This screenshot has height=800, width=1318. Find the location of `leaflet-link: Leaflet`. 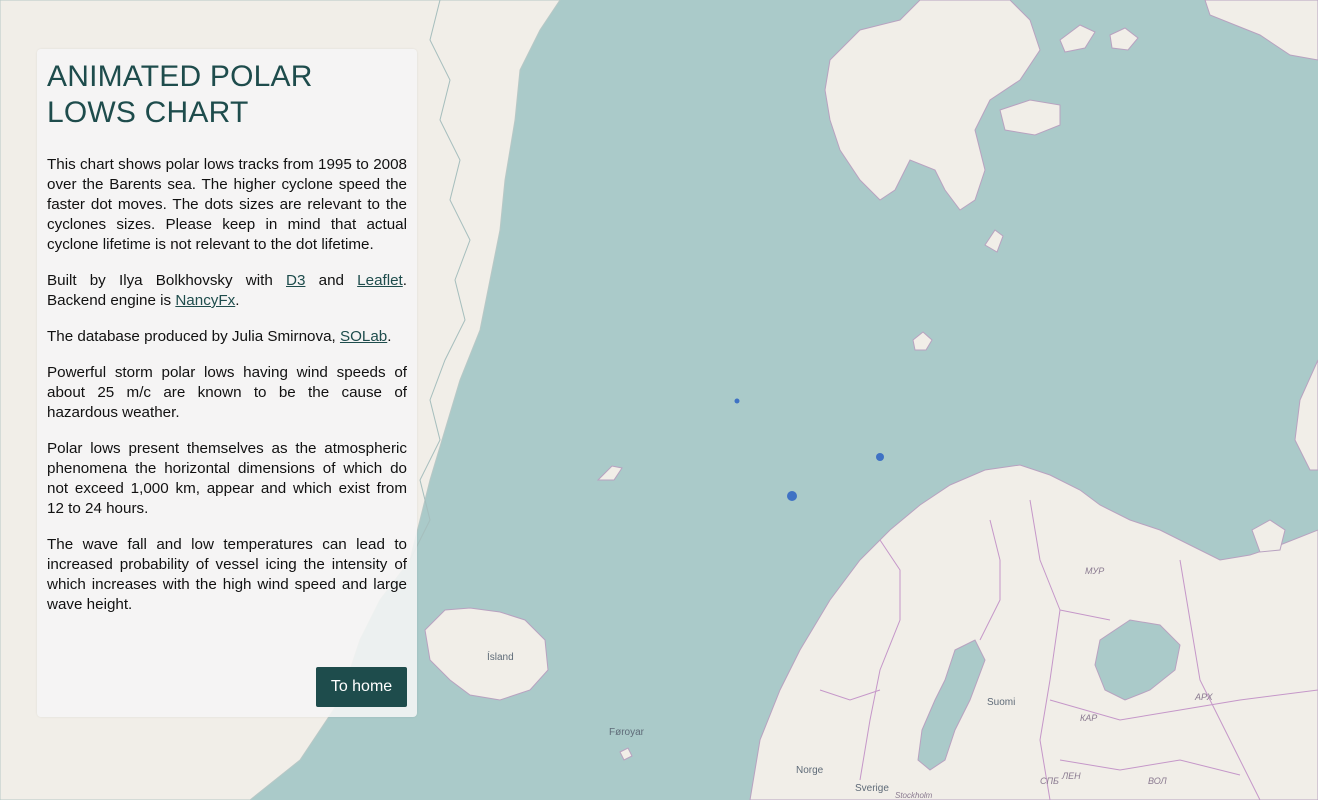

leaflet-link: Leaflet is located at coordinates (380, 280).